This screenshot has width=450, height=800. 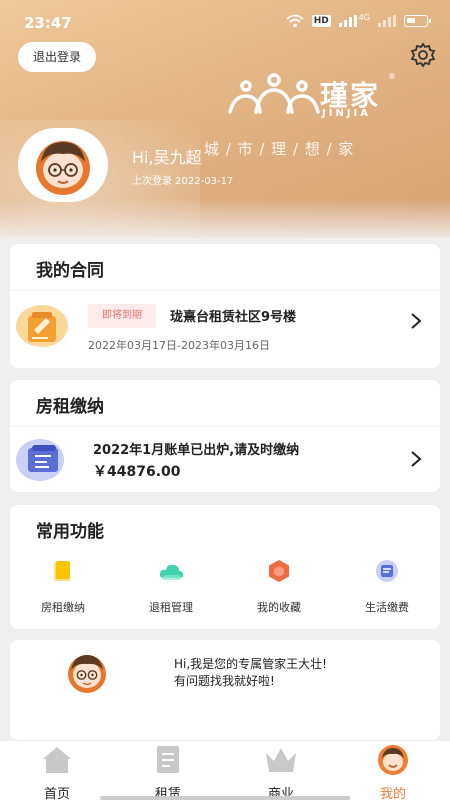 I want to click on function-label: 我的收藏, so click(x=279, y=607).